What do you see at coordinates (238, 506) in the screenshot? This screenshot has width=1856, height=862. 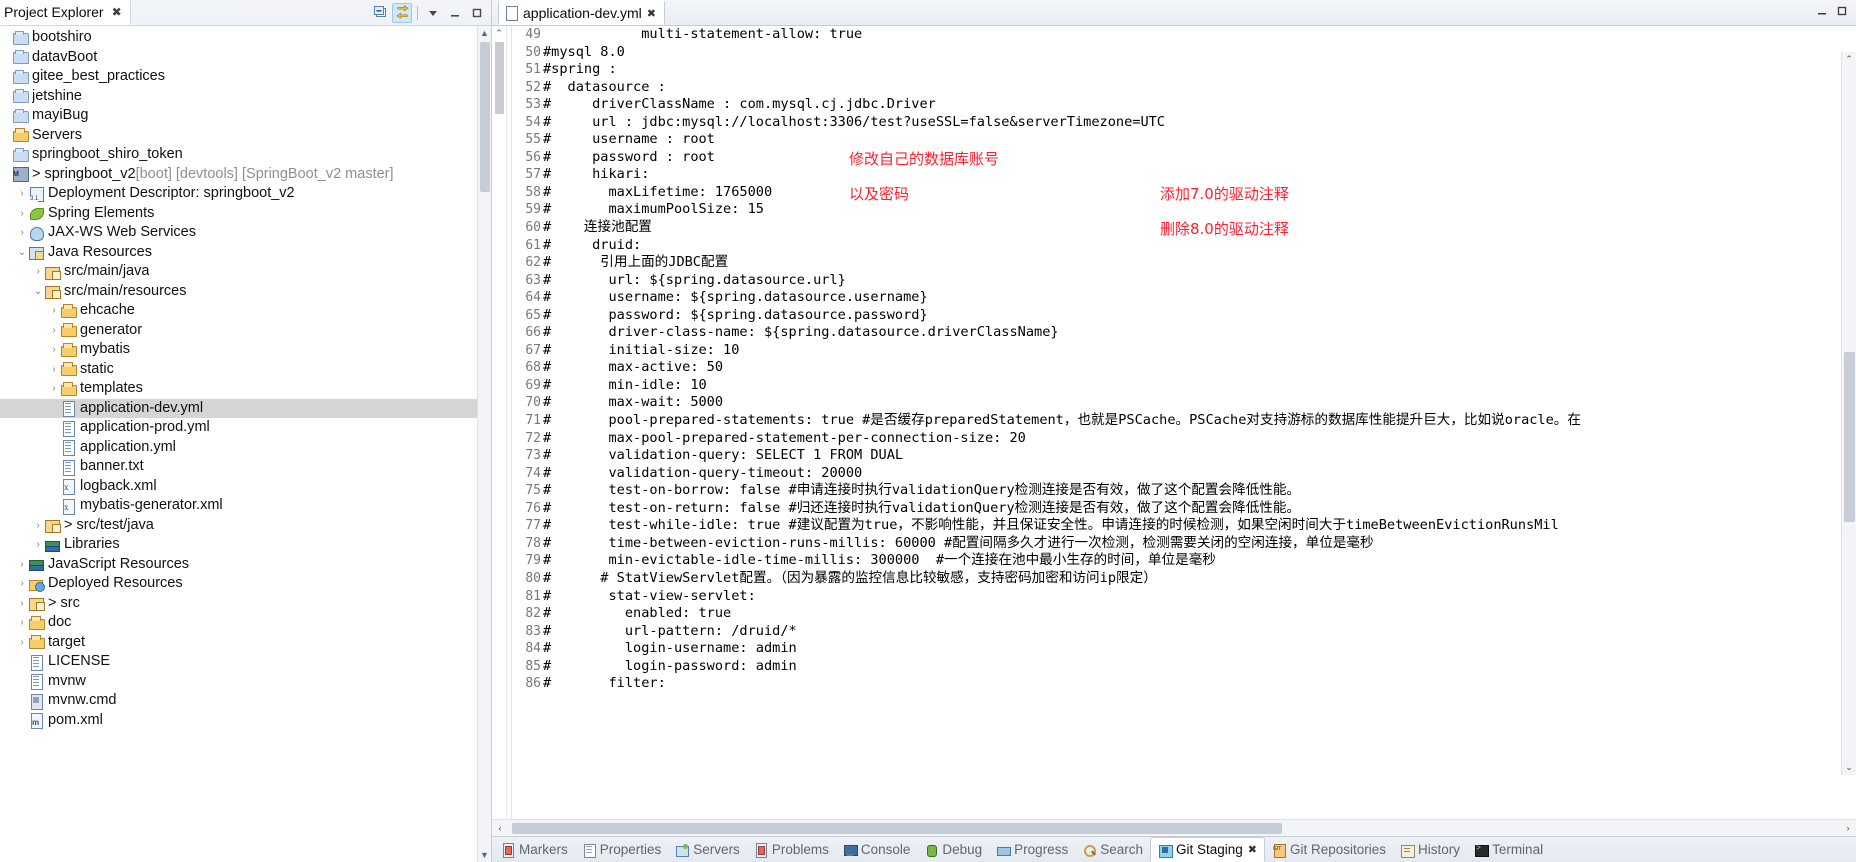 I see `tree-item: › mybatis-generator.xml` at bounding box center [238, 506].